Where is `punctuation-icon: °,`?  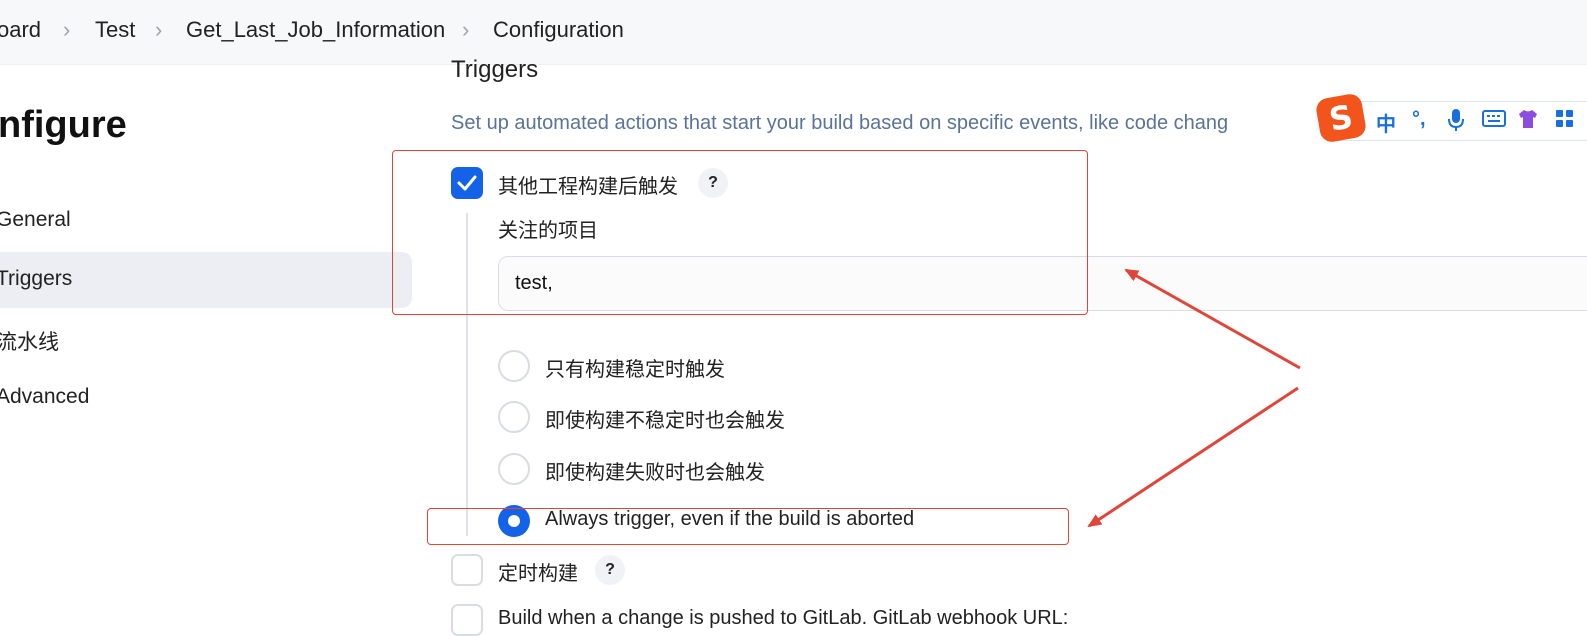
punctuation-icon: °, is located at coordinates (1419, 119).